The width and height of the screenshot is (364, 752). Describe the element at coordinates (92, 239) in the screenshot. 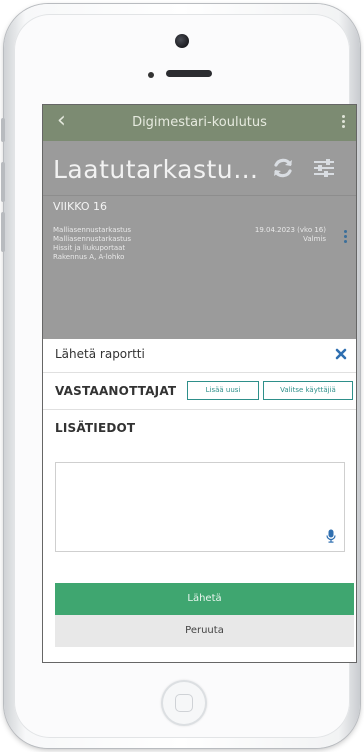

I see `inspection-subtype: Malliasennustarkastus` at that location.